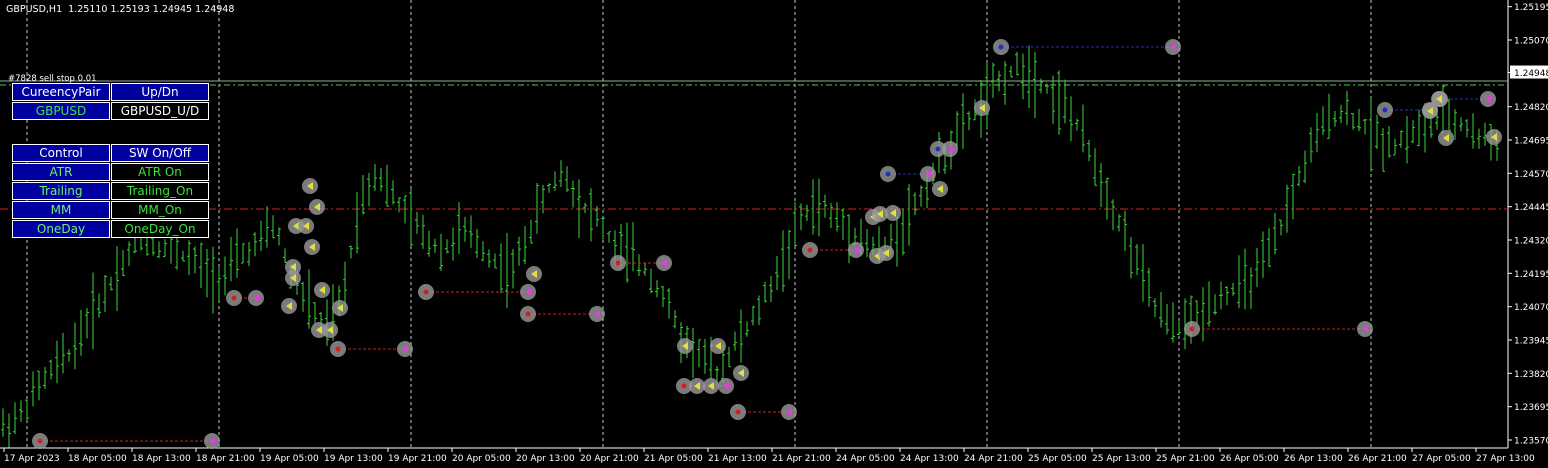 This screenshot has height=468, width=1548. Describe the element at coordinates (993, 459) in the screenshot. I see `time-axis-label: 24 Apr 21:00` at that location.